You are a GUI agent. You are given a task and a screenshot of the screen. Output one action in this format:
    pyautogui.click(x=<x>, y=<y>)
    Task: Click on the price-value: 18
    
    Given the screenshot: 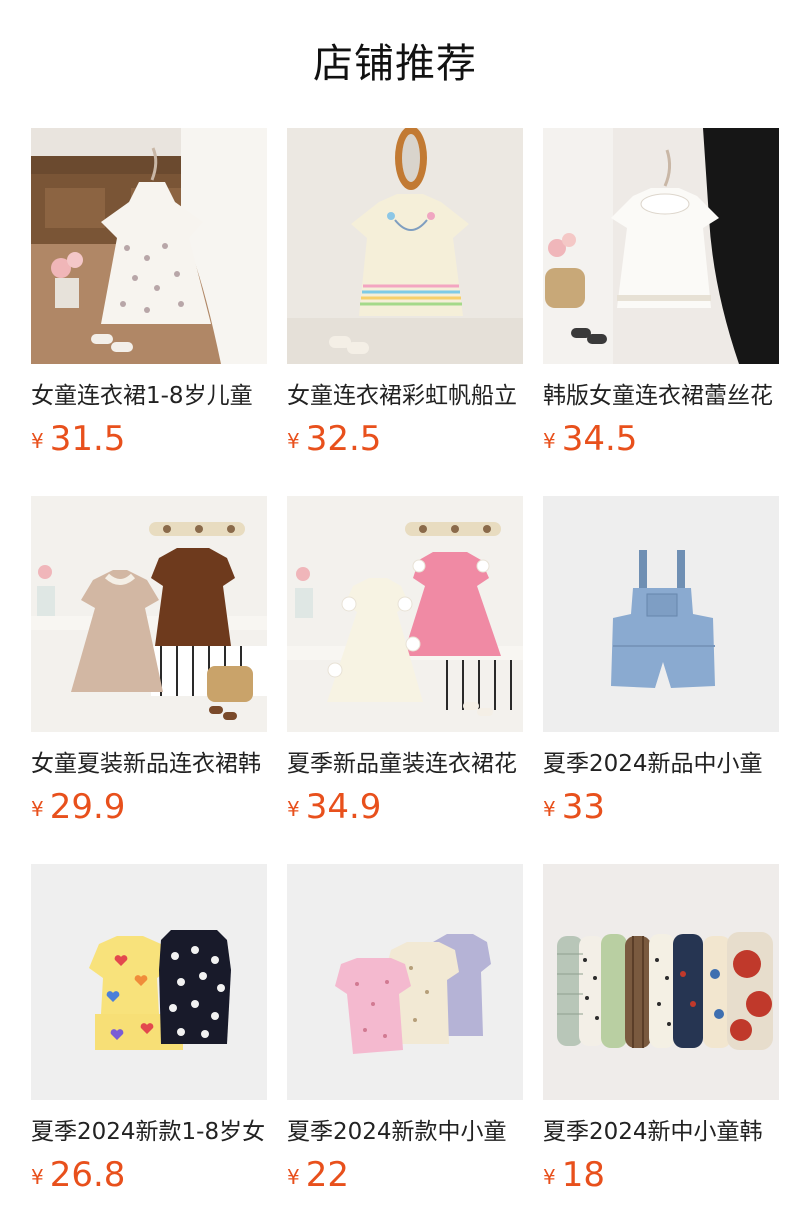 What is the action you would take?
    pyautogui.click(x=583, y=1175)
    